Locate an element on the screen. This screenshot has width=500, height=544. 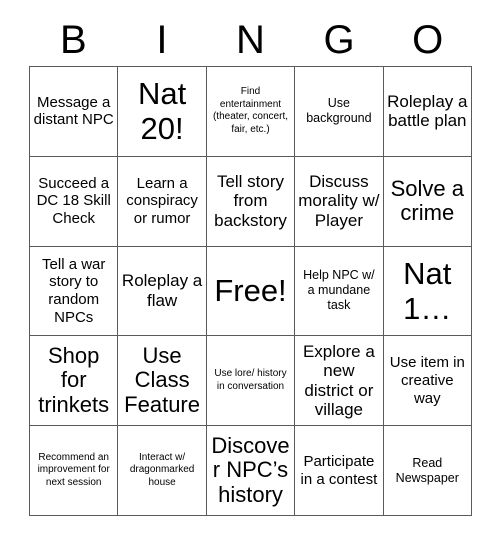
bingo-cell-g2: Discuss morality w/ Player is located at coordinates (339, 201).